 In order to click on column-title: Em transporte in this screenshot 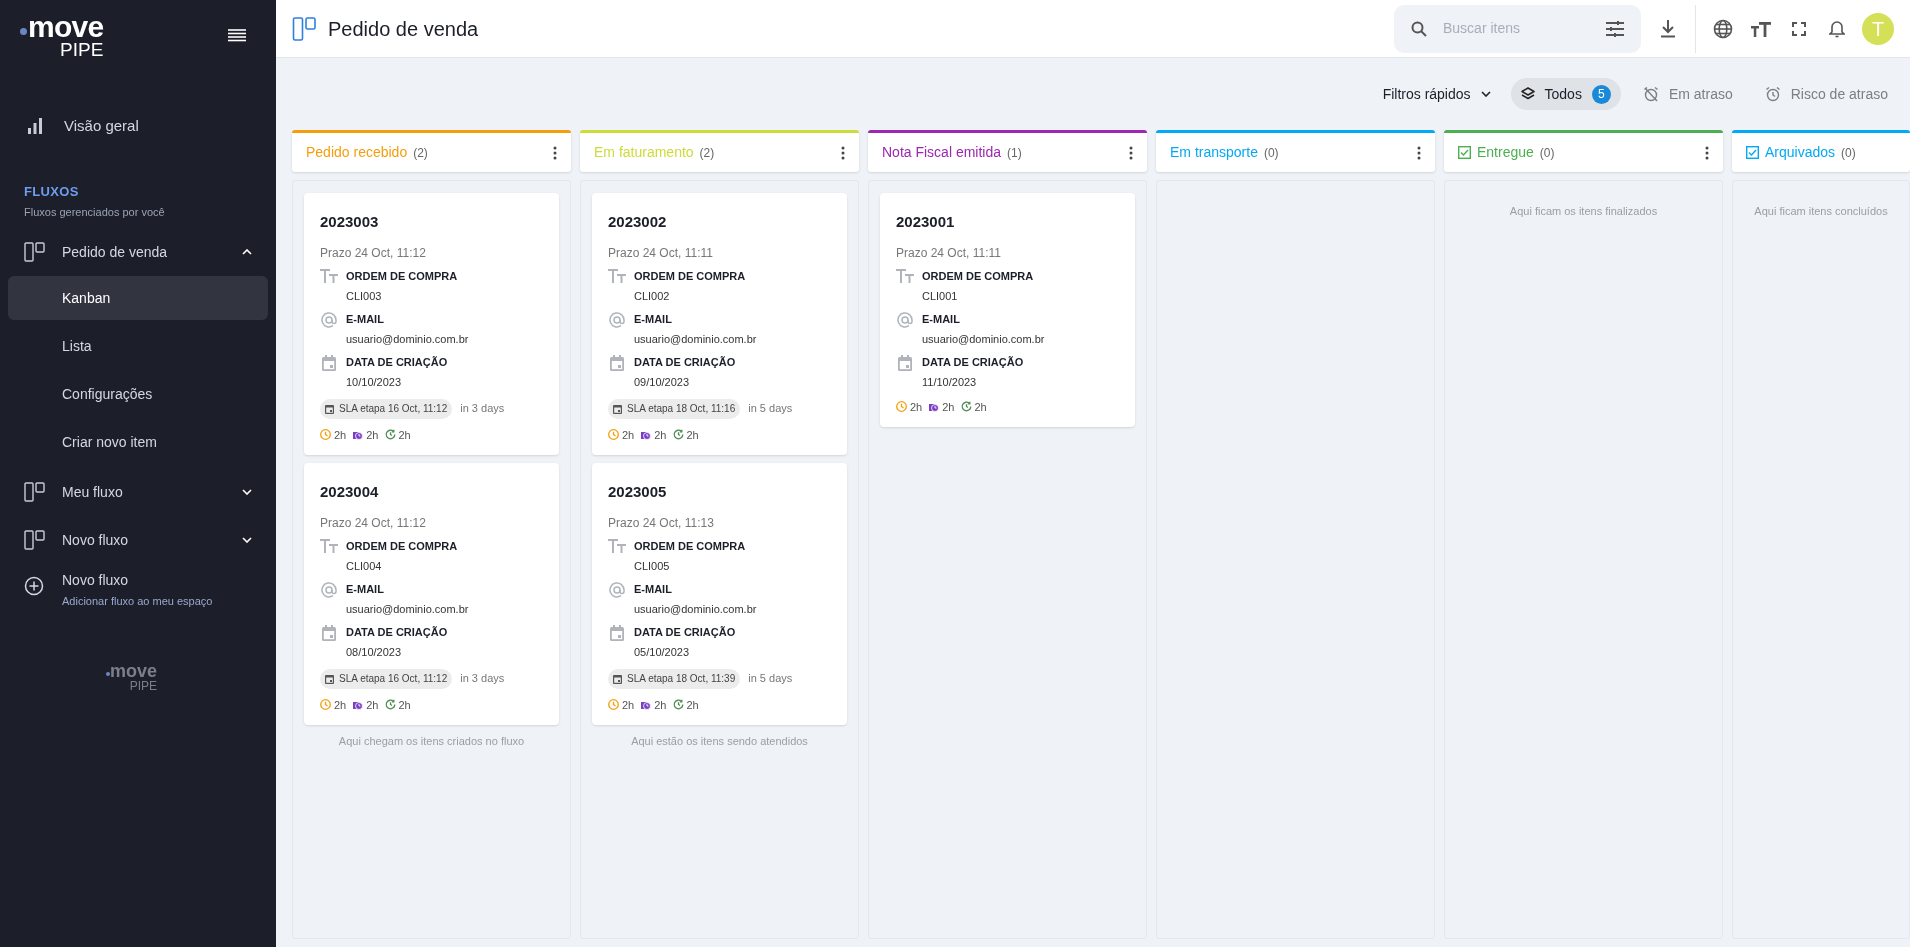, I will do `click(1214, 152)`.